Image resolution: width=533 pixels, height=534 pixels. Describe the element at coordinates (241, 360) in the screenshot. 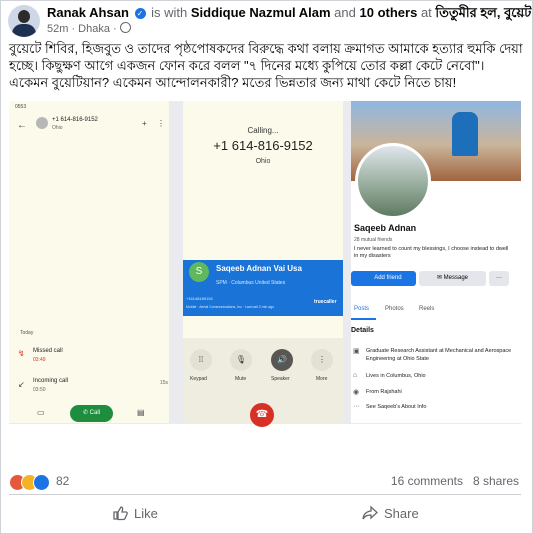

I see `mute-icon: 🎙` at that location.